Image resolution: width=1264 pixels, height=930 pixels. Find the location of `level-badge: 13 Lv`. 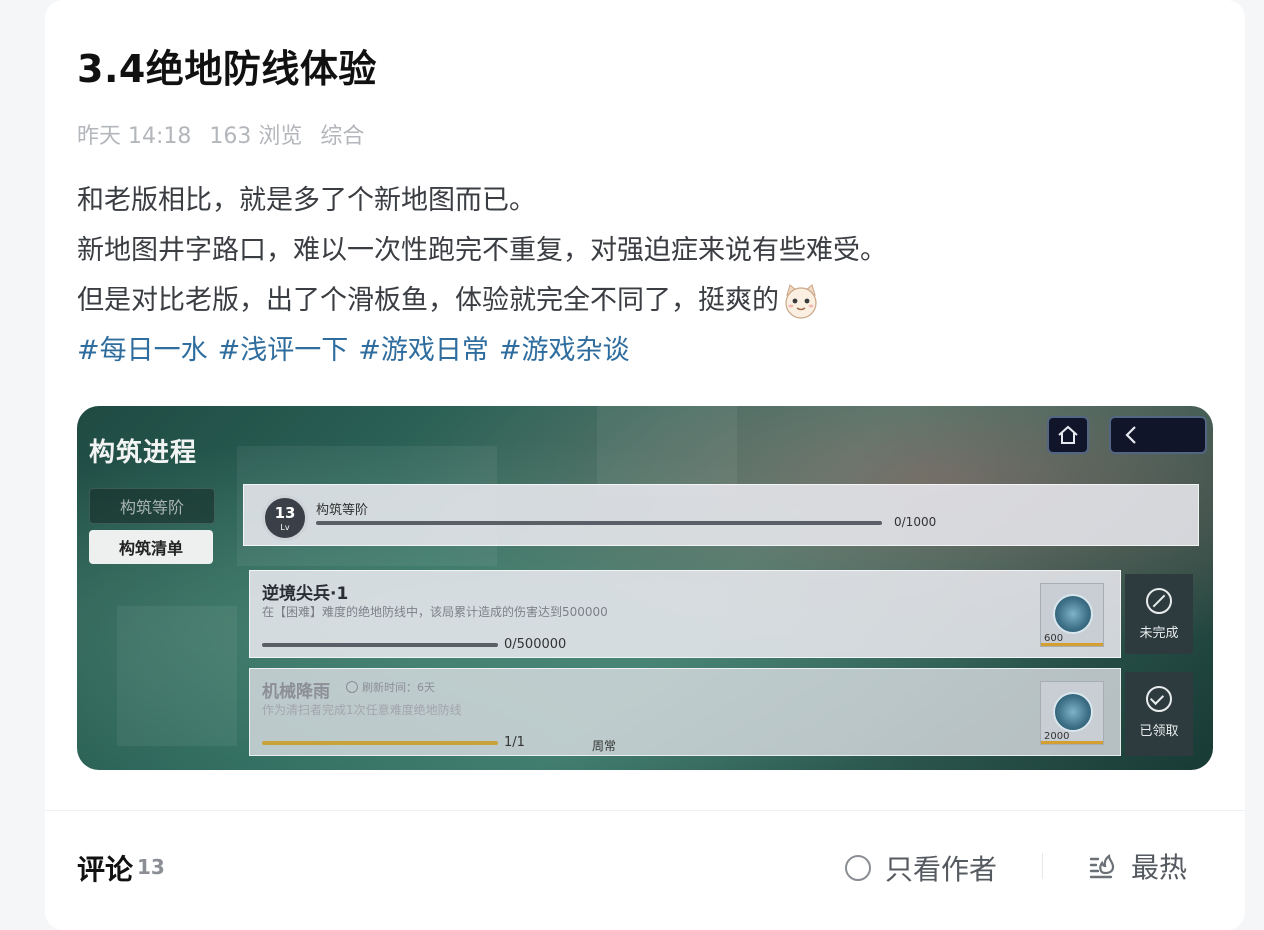

level-badge: 13 Lv is located at coordinates (285, 518).